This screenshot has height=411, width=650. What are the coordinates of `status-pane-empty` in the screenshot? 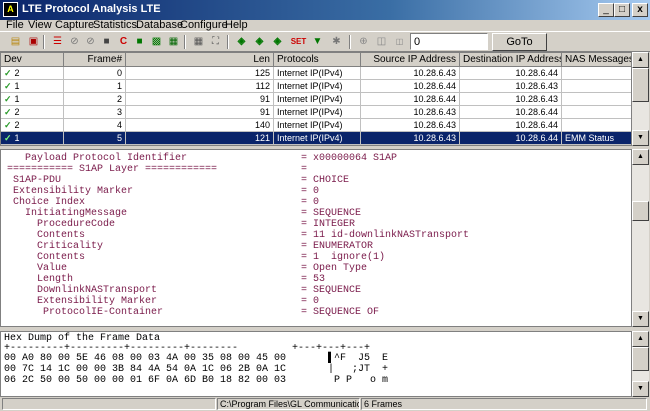 It's located at (109, 404).